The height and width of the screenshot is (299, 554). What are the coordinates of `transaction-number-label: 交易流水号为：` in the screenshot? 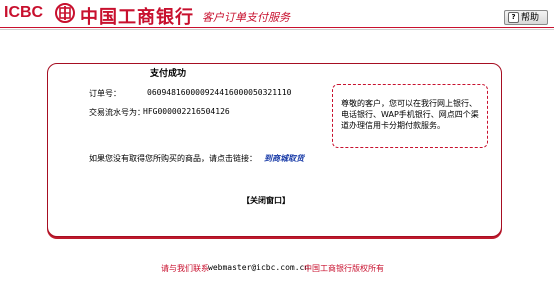 It's located at (117, 112).